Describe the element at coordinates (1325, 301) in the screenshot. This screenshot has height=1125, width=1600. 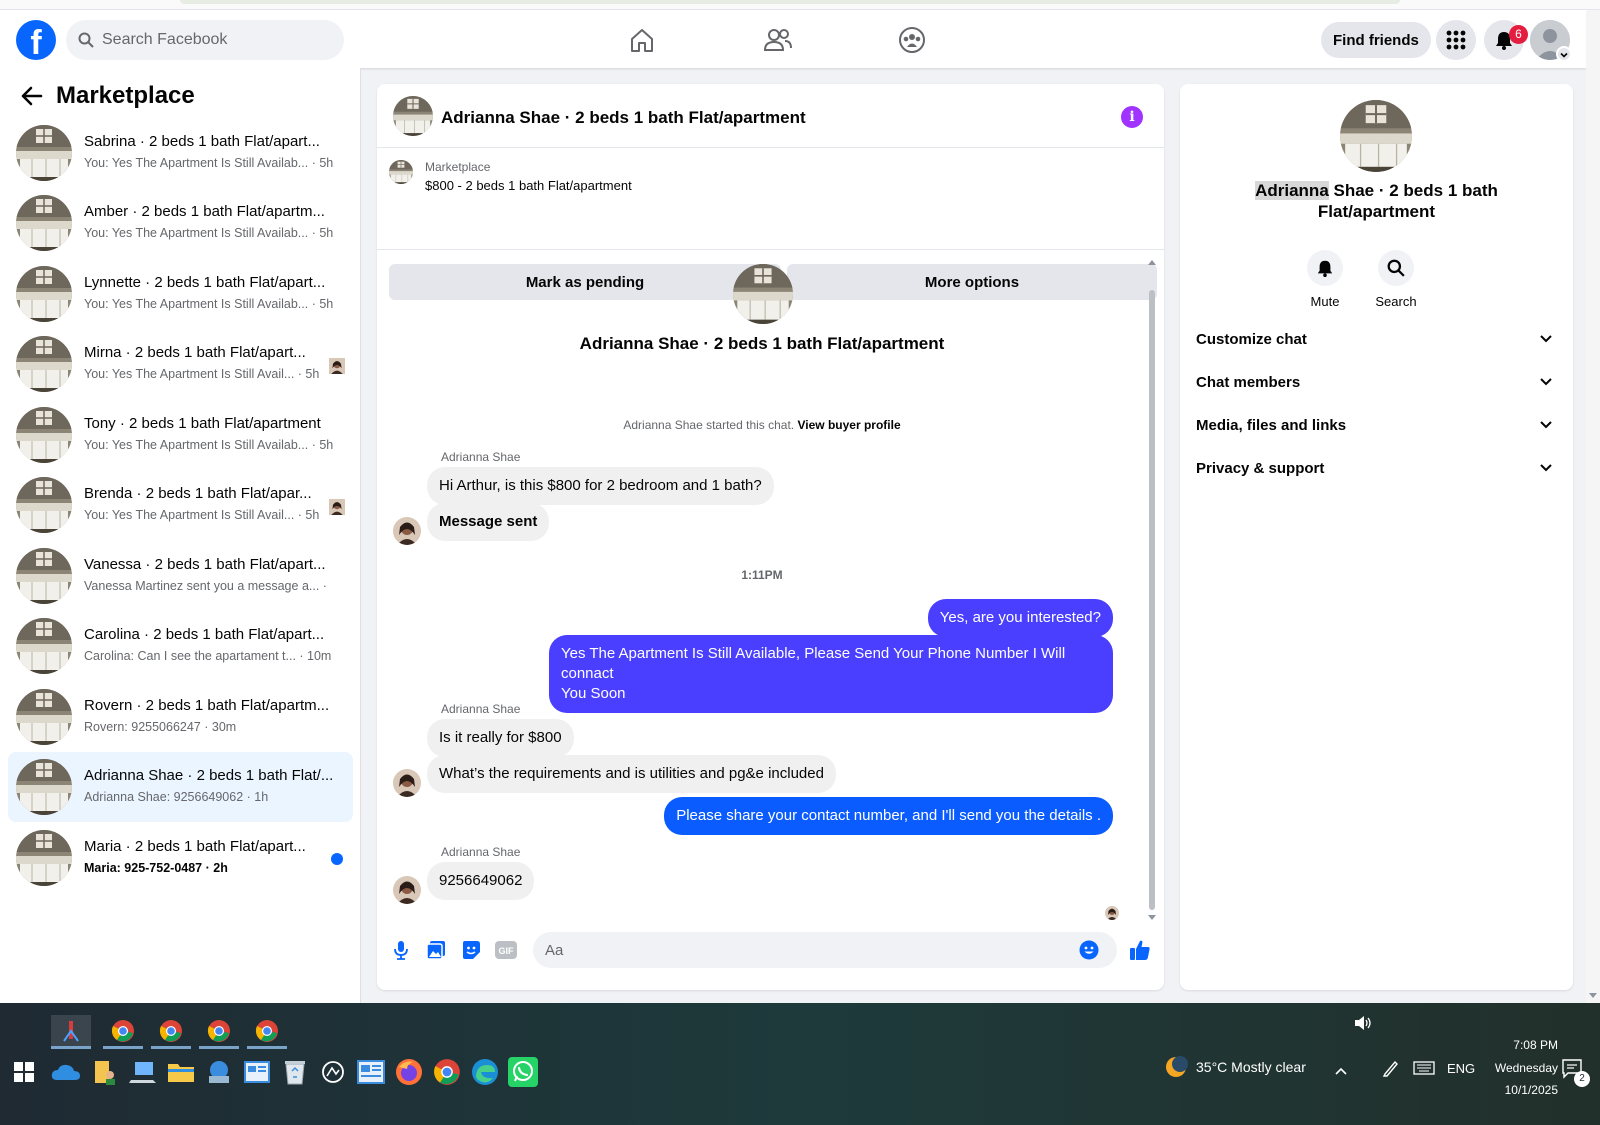
I see `mute-label: Mute` at that location.